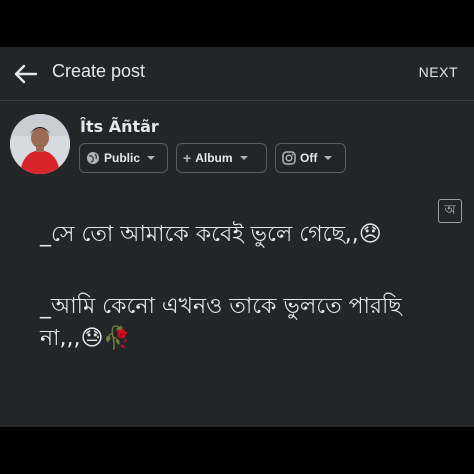  I want to click on plus-icon: +, so click(187, 158).